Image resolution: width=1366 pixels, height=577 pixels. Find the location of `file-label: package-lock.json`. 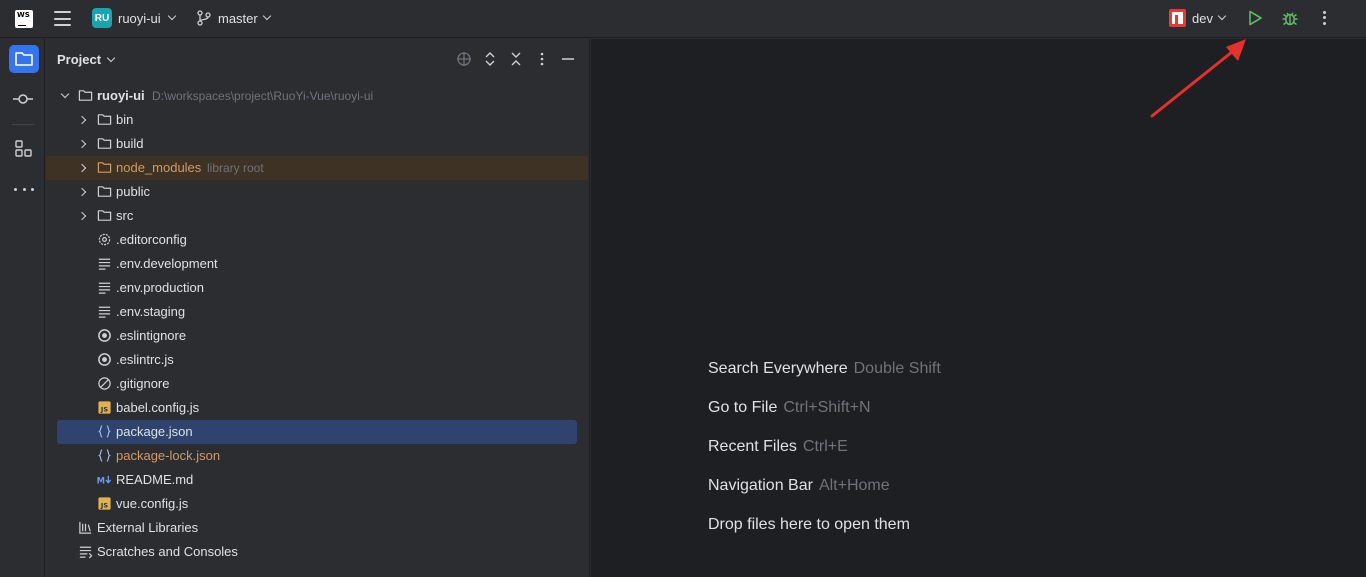

file-label: package-lock.json is located at coordinates (168, 455).